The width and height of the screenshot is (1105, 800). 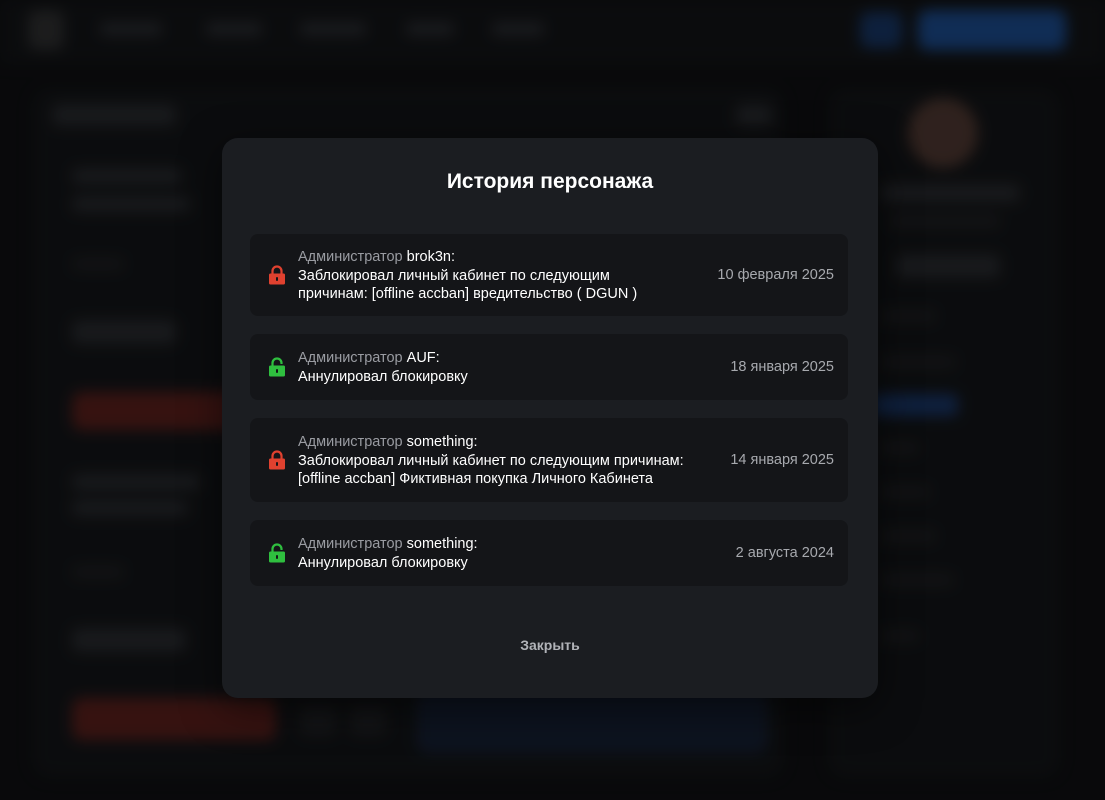 I want to click on entry-admin: brok3n:, so click(x=431, y=257).